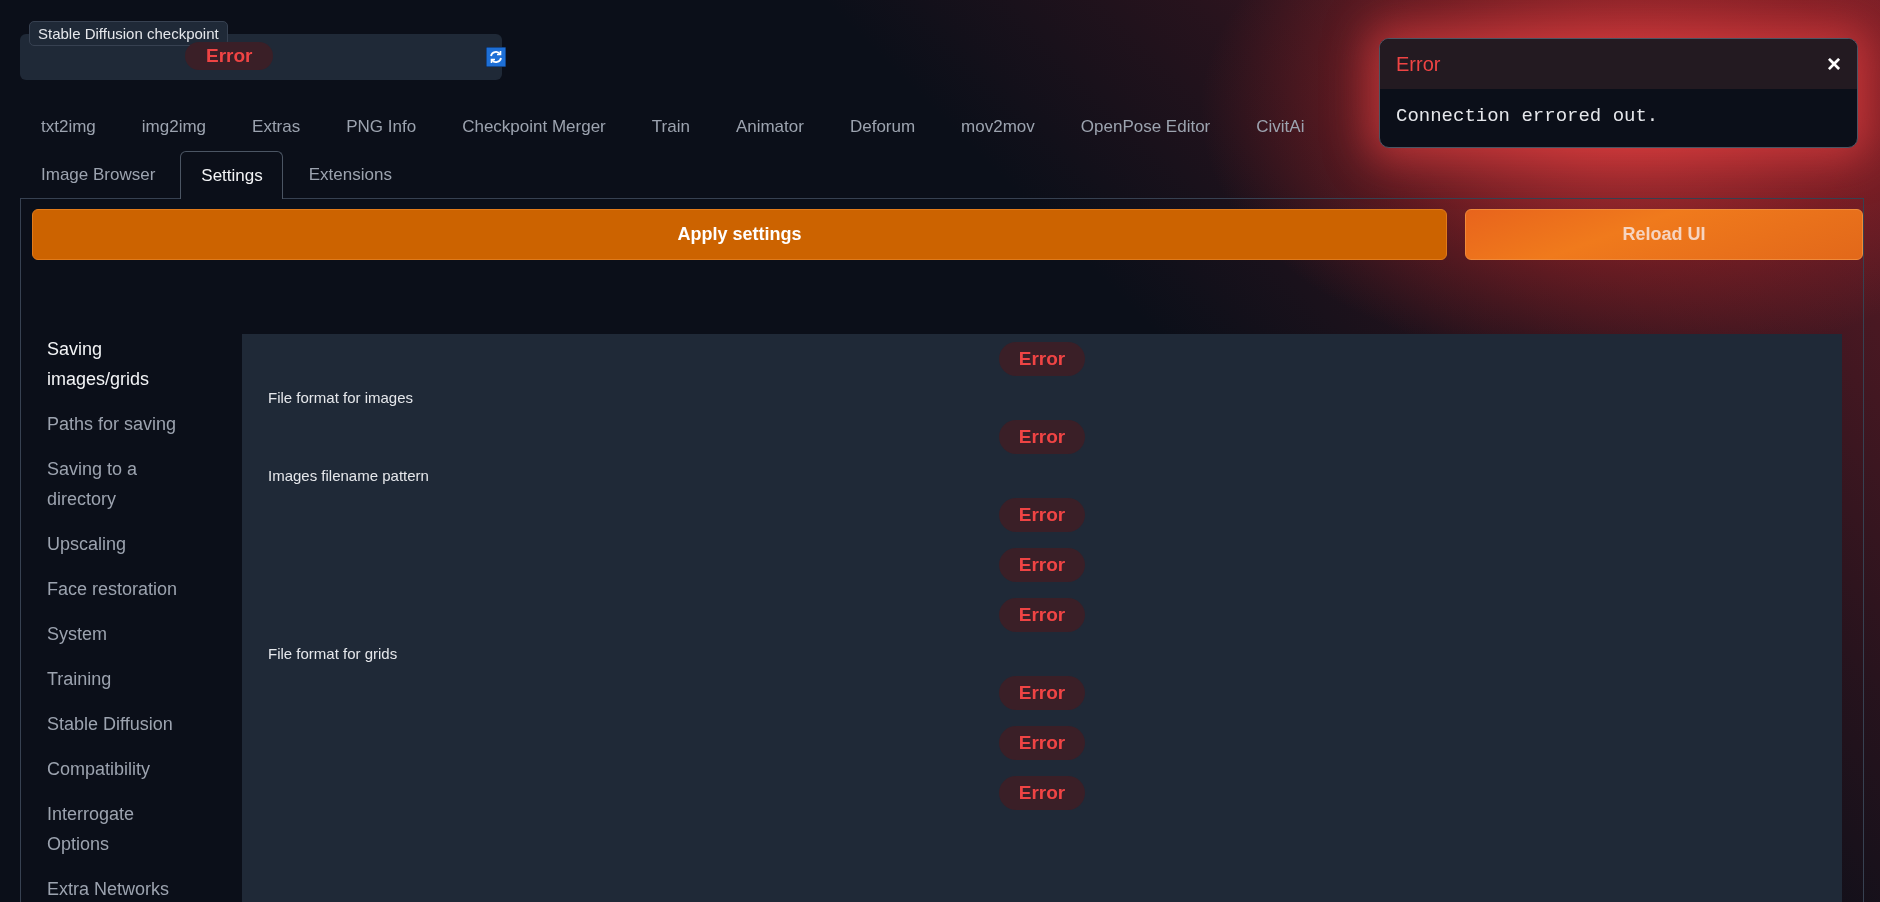 The width and height of the screenshot is (1880, 902). What do you see at coordinates (769, 126) in the screenshot?
I see `tab: Animator` at bounding box center [769, 126].